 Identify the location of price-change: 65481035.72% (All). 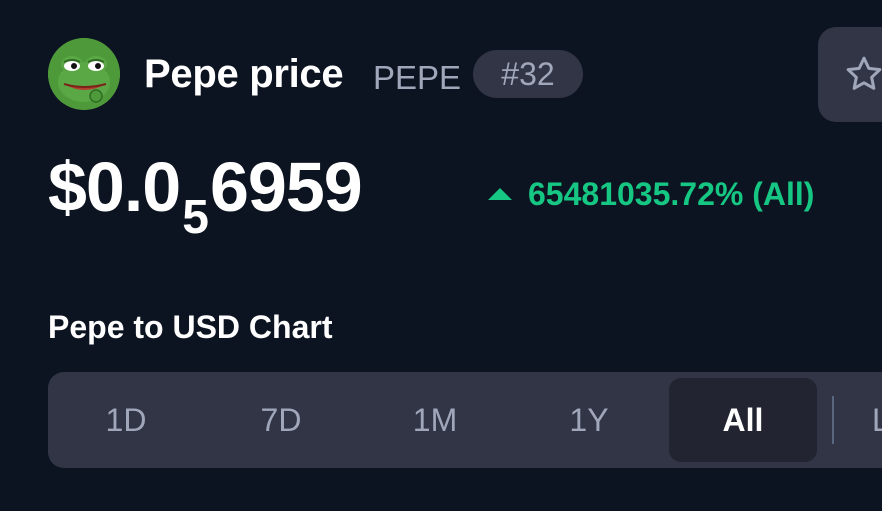
(651, 194).